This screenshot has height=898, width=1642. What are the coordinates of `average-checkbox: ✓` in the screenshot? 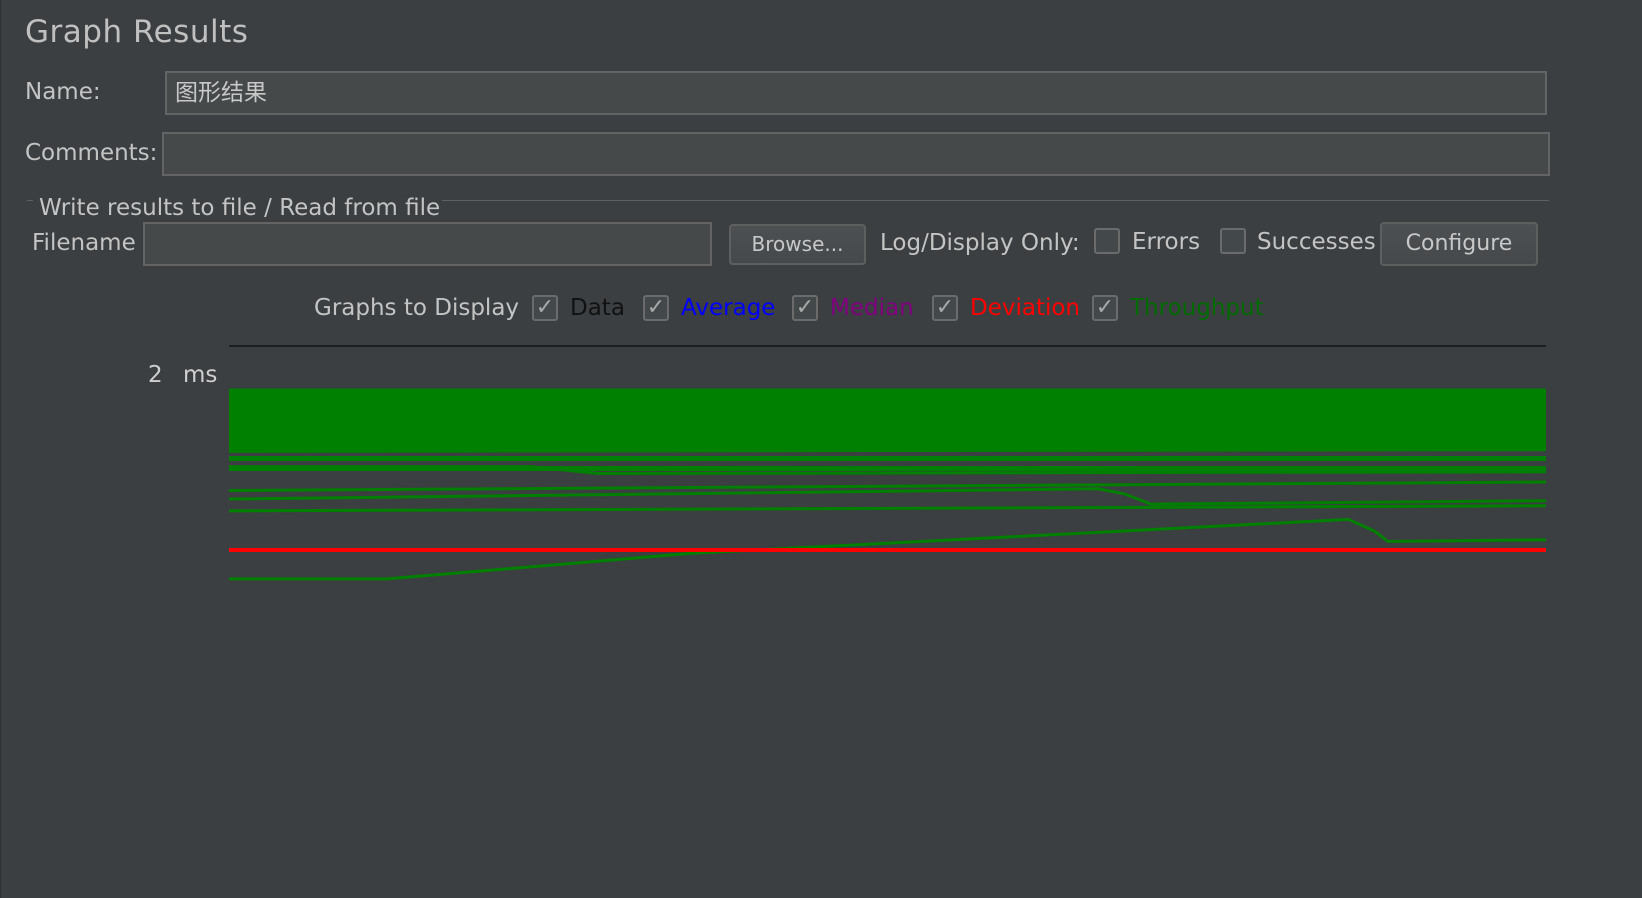 It's located at (656, 308).